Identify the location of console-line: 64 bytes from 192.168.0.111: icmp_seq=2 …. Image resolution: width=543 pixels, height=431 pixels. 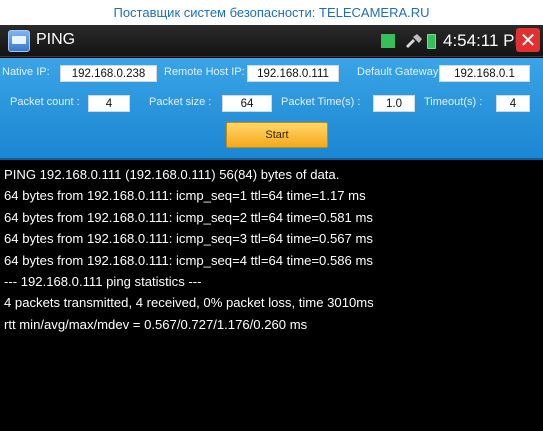
(188, 217).